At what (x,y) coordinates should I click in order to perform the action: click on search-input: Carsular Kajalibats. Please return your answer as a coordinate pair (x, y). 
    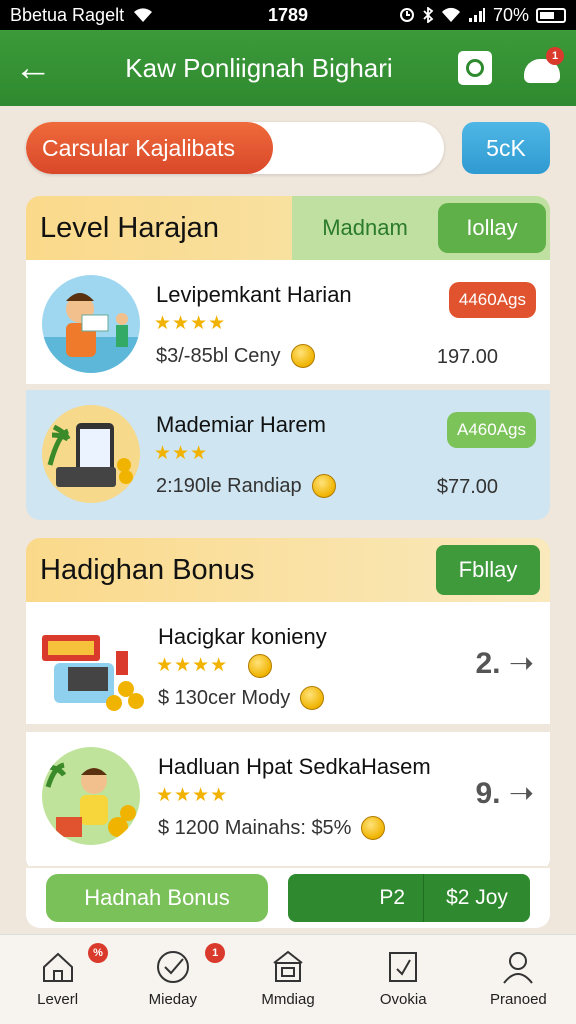
    Looking at the image, I should click on (149, 148).